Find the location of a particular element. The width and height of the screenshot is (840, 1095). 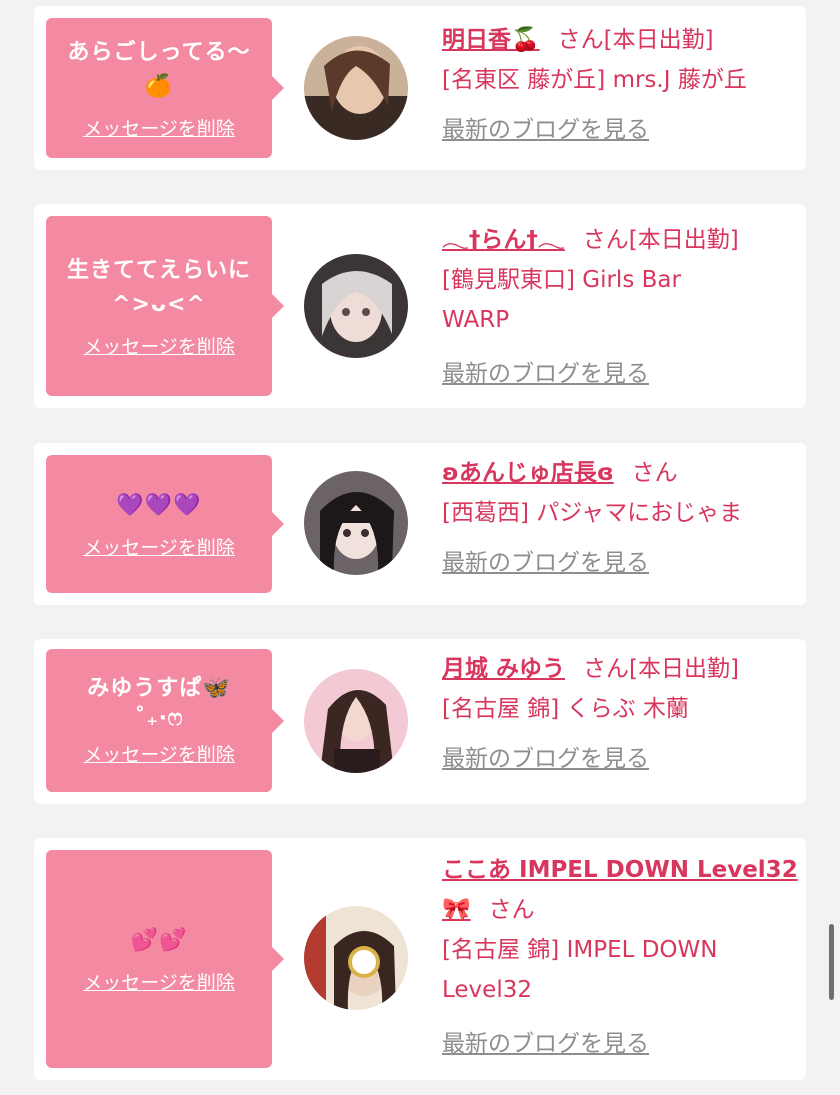

message-bubble: みゆうすぱ🦋 ˚₊‧ෆ メッセージを削除 is located at coordinates (165, 720).